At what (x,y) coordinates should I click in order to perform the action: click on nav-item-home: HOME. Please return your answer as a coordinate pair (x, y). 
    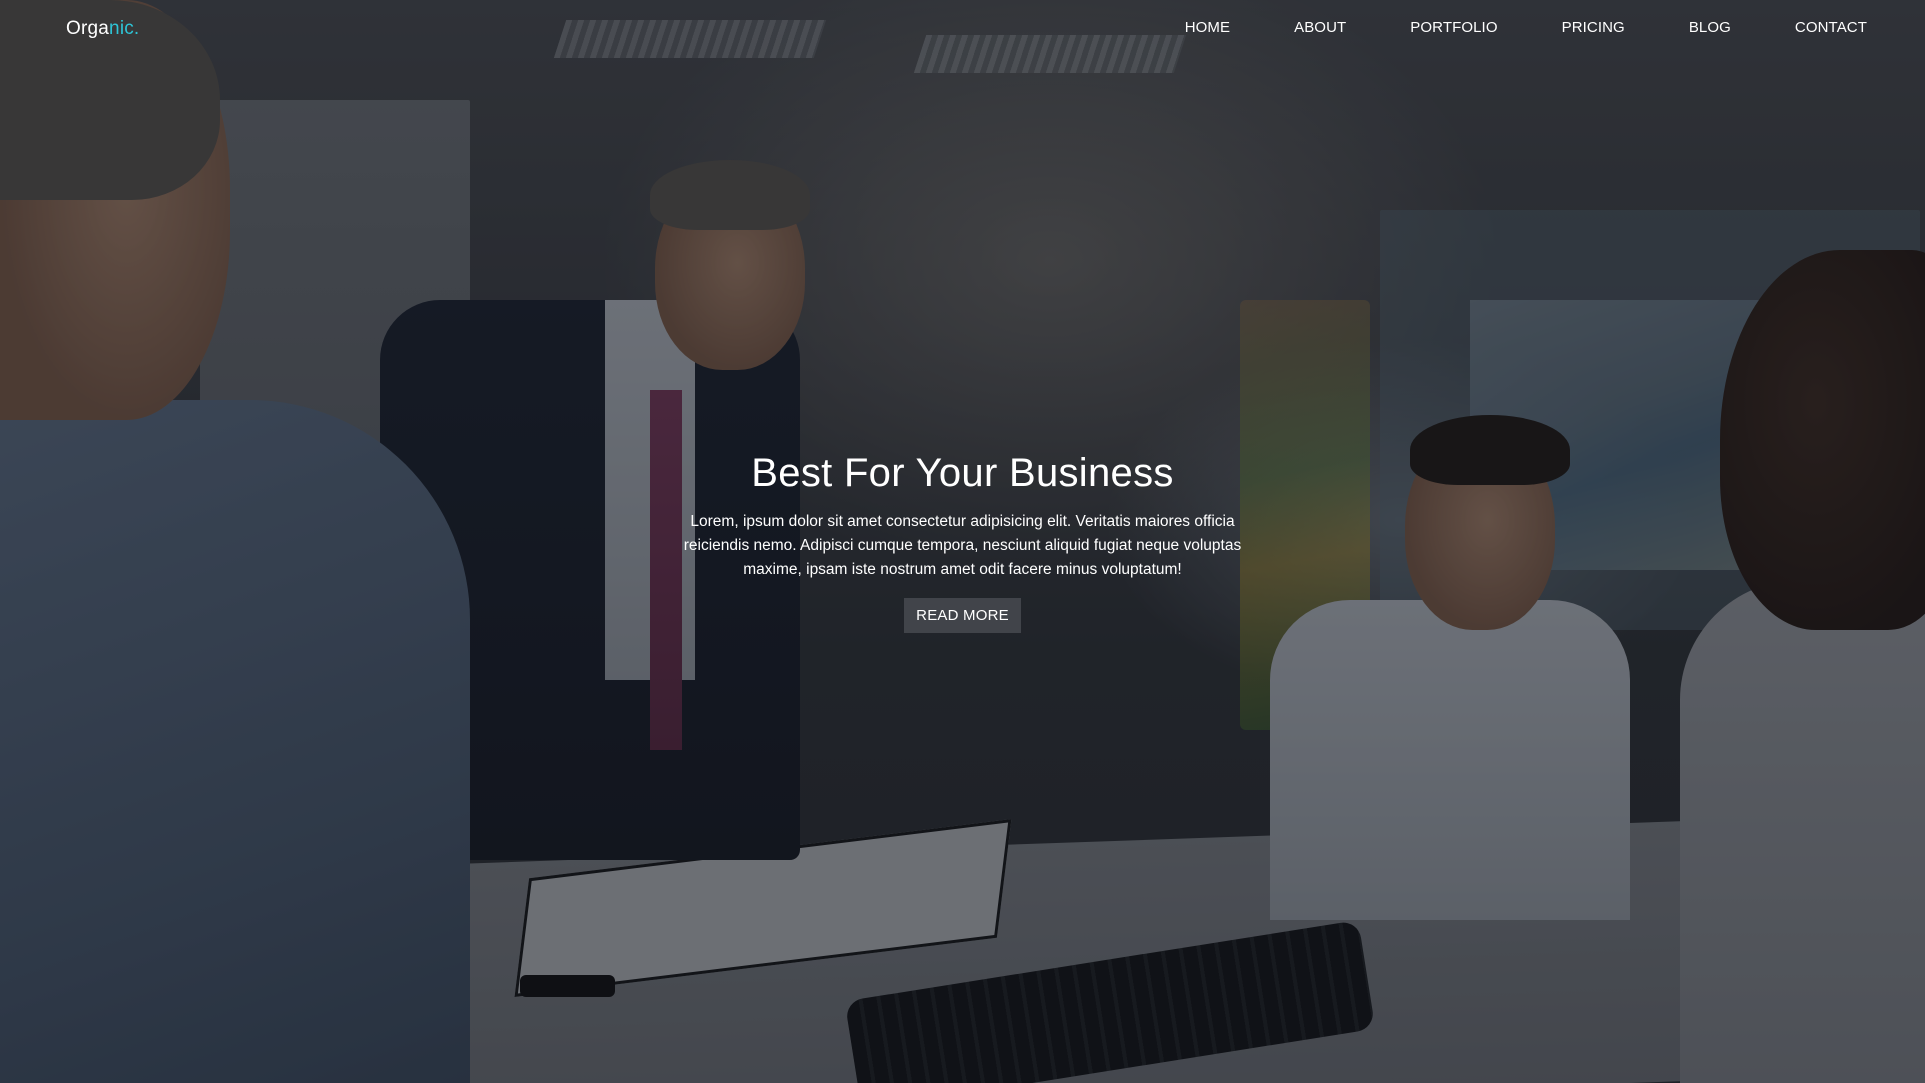
    Looking at the image, I should click on (1207, 27).